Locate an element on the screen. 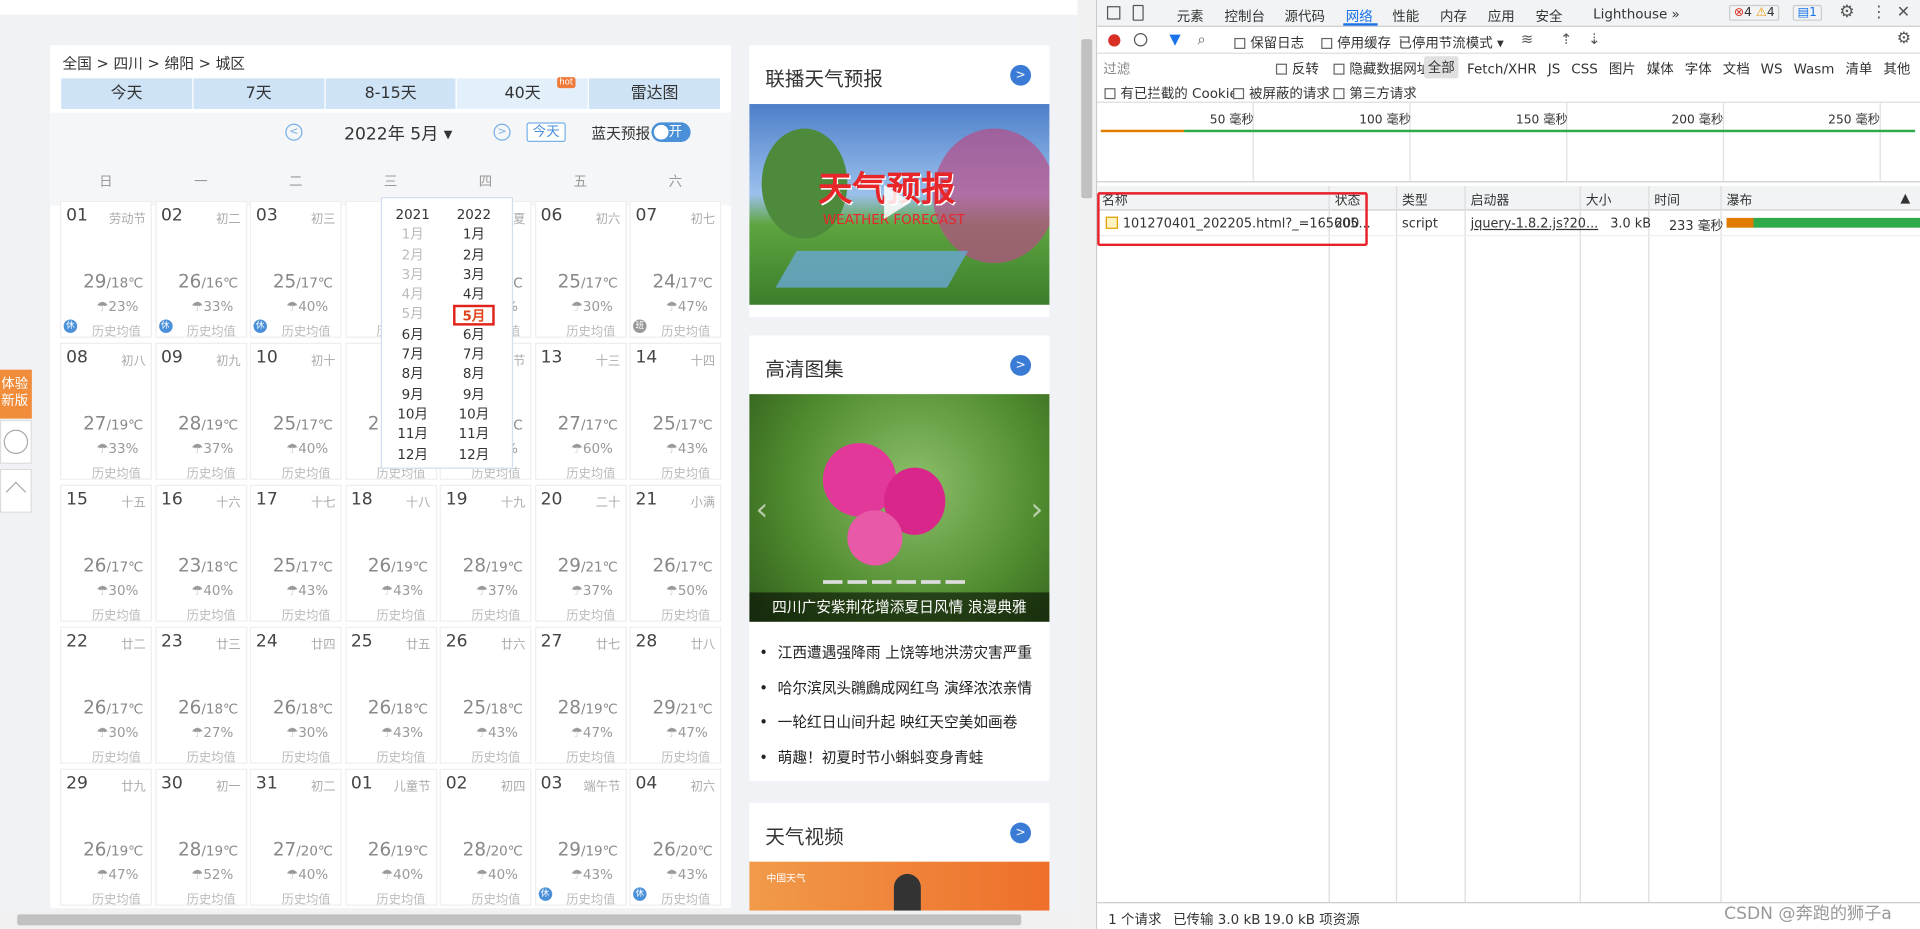 Image resolution: width=1920 pixels, height=929 pixels. blocked-requests-checkbox: 被屏蔽的请求 is located at coordinates (1281, 93).